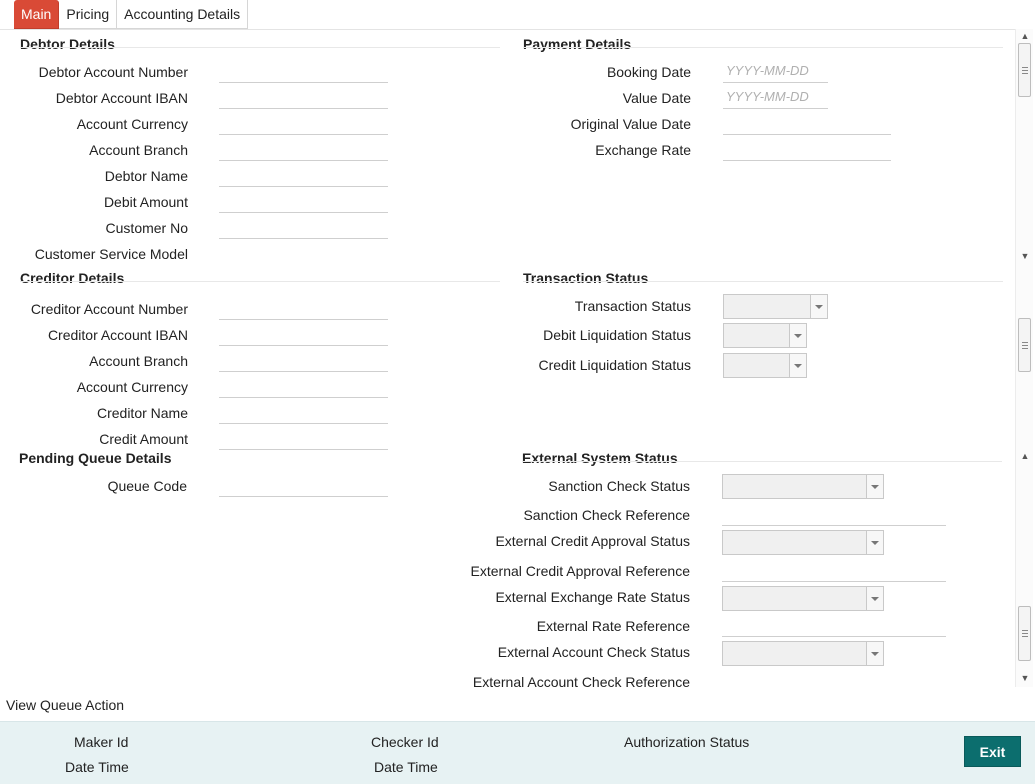 This screenshot has width=1035, height=784. Describe the element at coordinates (303, 438) in the screenshot. I see `credit-amount-field` at that location.